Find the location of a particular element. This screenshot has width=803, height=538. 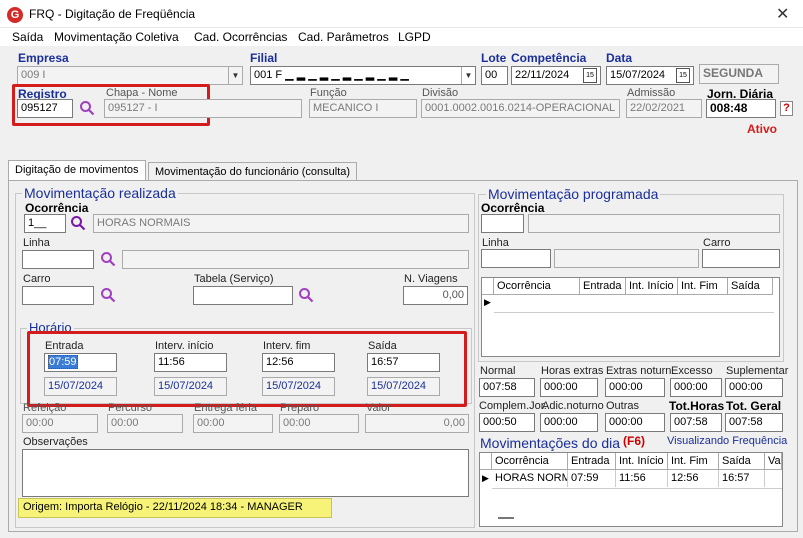

tab-consulta-label: Movimentação do funcionário (consulta) is located at coordinates (253, 172).